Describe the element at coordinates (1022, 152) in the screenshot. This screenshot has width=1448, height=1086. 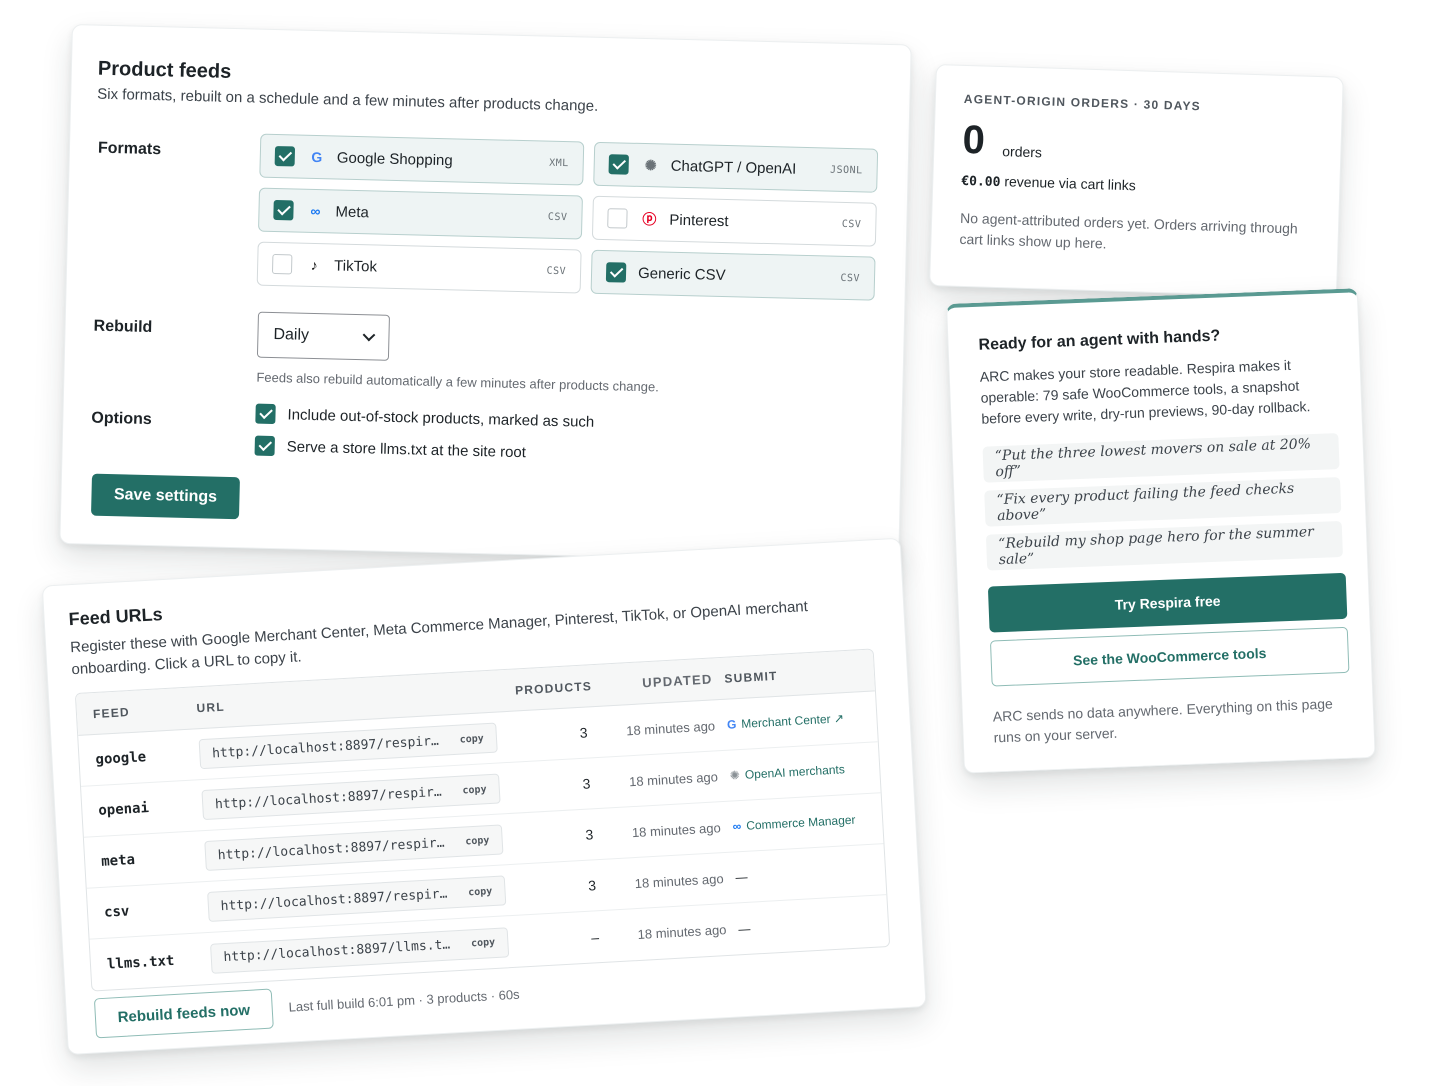
I see `orders-count-label: orders` at that location.